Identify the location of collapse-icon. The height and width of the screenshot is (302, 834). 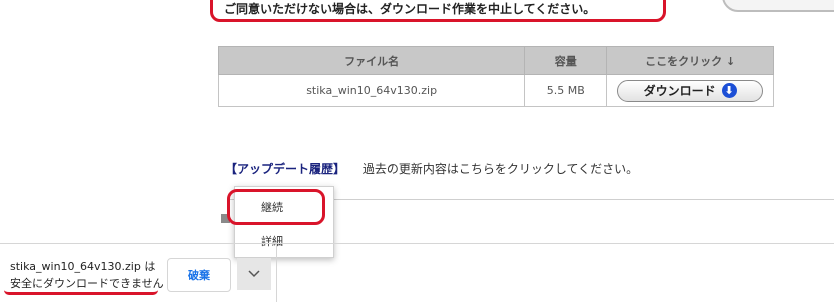
(225, 218).